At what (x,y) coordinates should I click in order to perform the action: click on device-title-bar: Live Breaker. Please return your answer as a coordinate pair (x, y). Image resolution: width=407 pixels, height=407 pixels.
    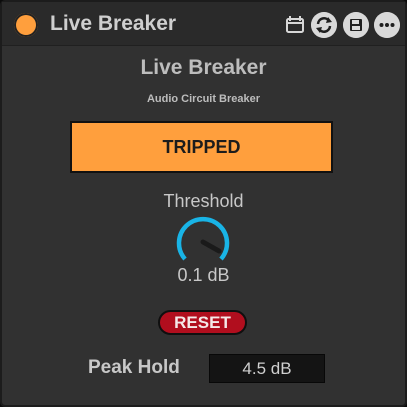
    Looking at the image, I should click on (203, 24).